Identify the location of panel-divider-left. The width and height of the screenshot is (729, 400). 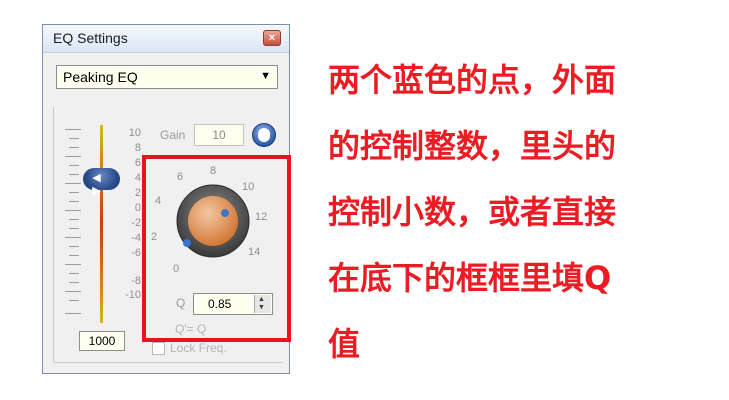
(53, 234).